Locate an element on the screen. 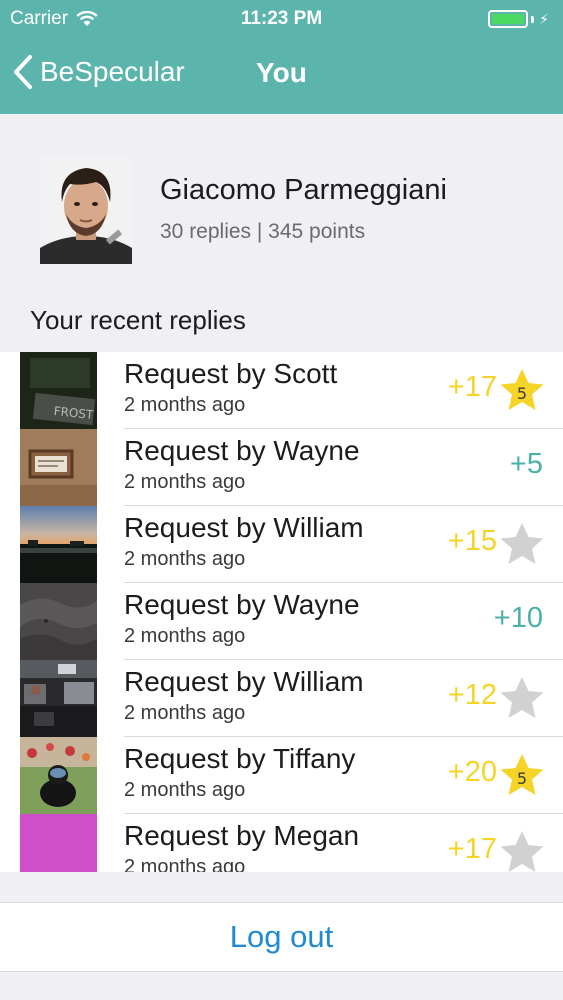 This screenshot has height=1000, width=563. page-title: You is located at coordinates (281, 72).